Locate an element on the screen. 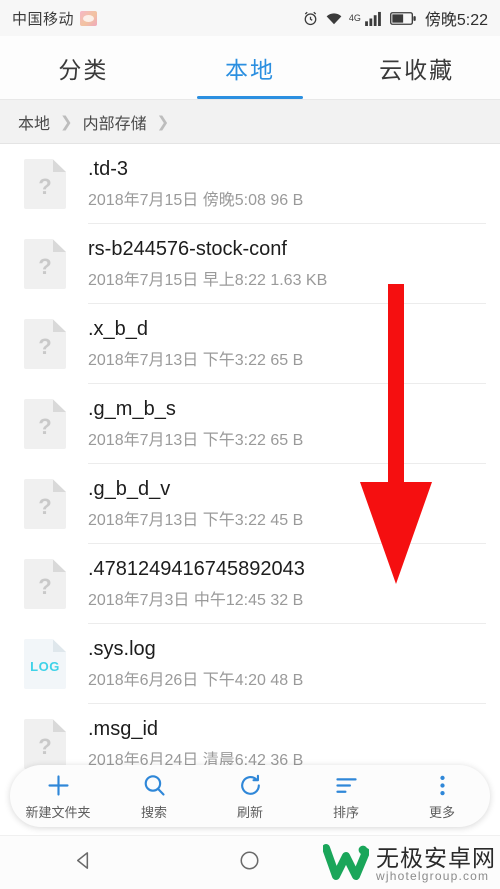 Image resolution: width=500 pixels, height=889 pixels. breadcrumb-item-internal-storage: 内部存储 is located at coordinates (115, 122).